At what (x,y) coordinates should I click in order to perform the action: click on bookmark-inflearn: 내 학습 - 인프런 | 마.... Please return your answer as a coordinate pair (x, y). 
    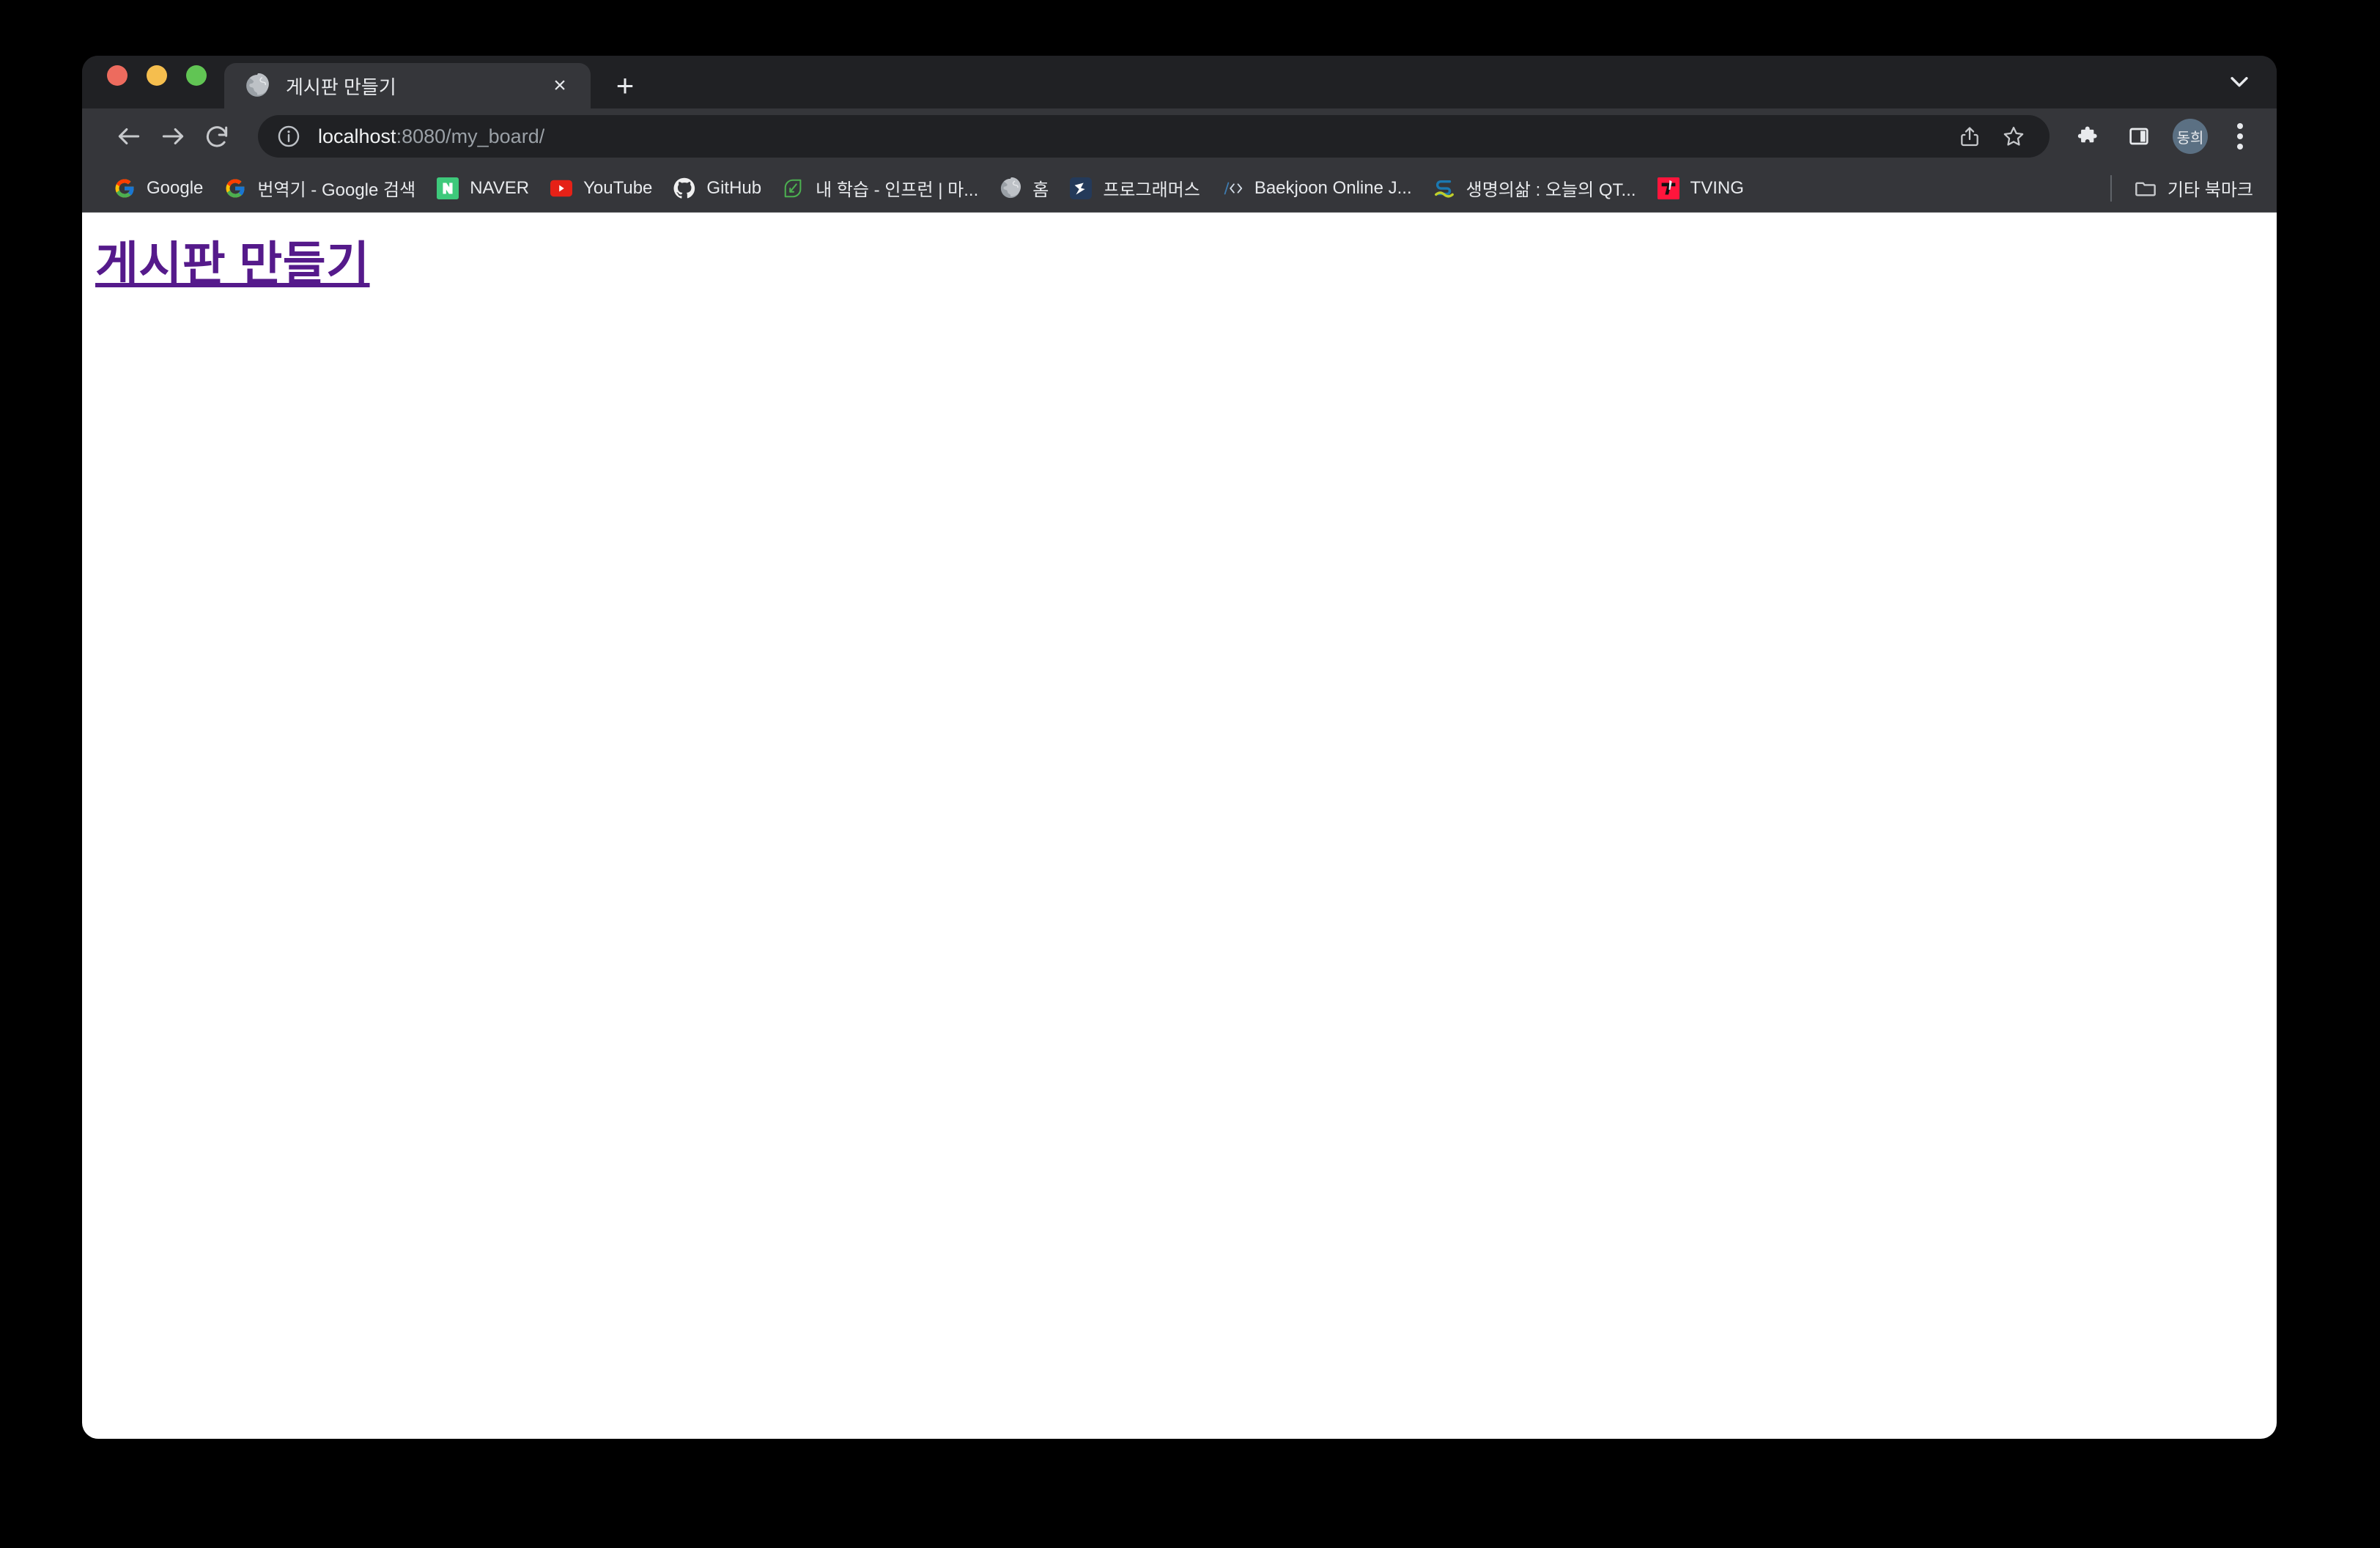
    Looking at the image, I should click on (880, 188).